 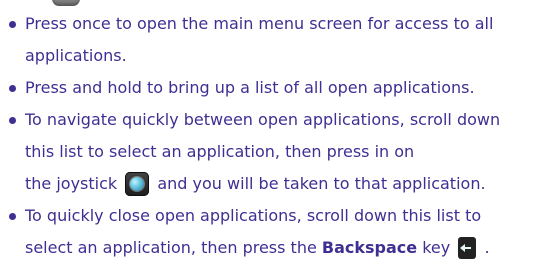 What do you see at coordinates (137, 183) in the screenshot?
I see `joystick-icon` at bounding box center [137, 183].